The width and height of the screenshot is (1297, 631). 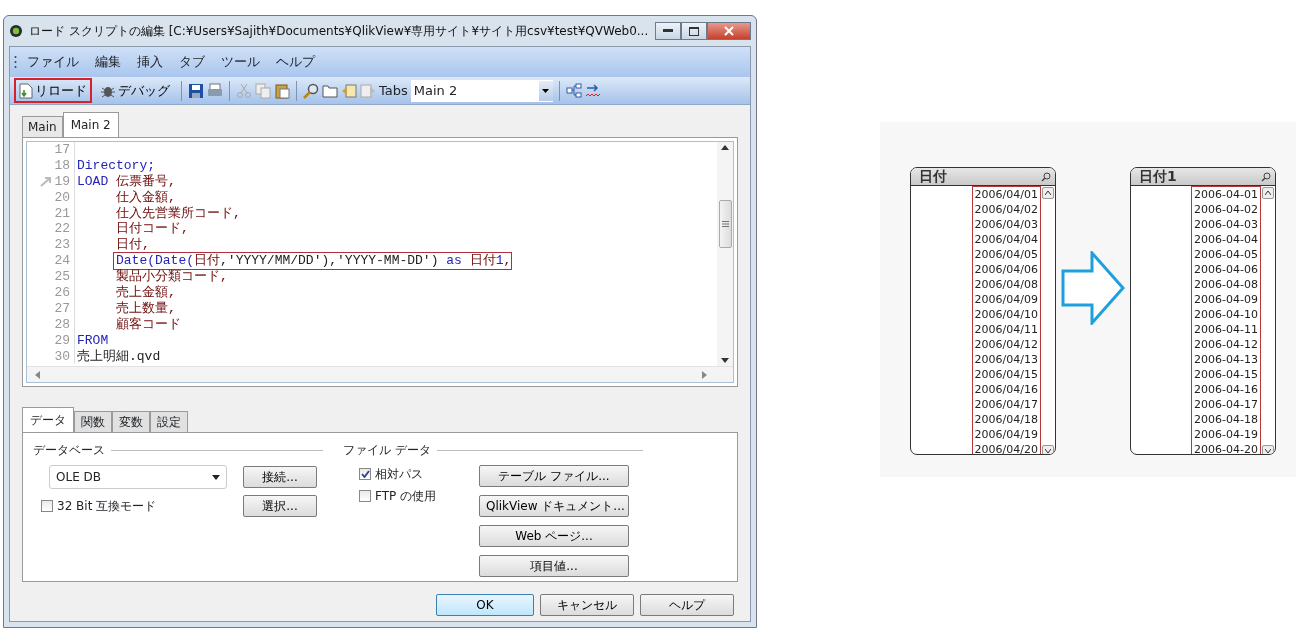 What do you see at coordinates (592, 90) in the screenshot?
I see `syntax-check-icon` at bounding box center [592, 90].